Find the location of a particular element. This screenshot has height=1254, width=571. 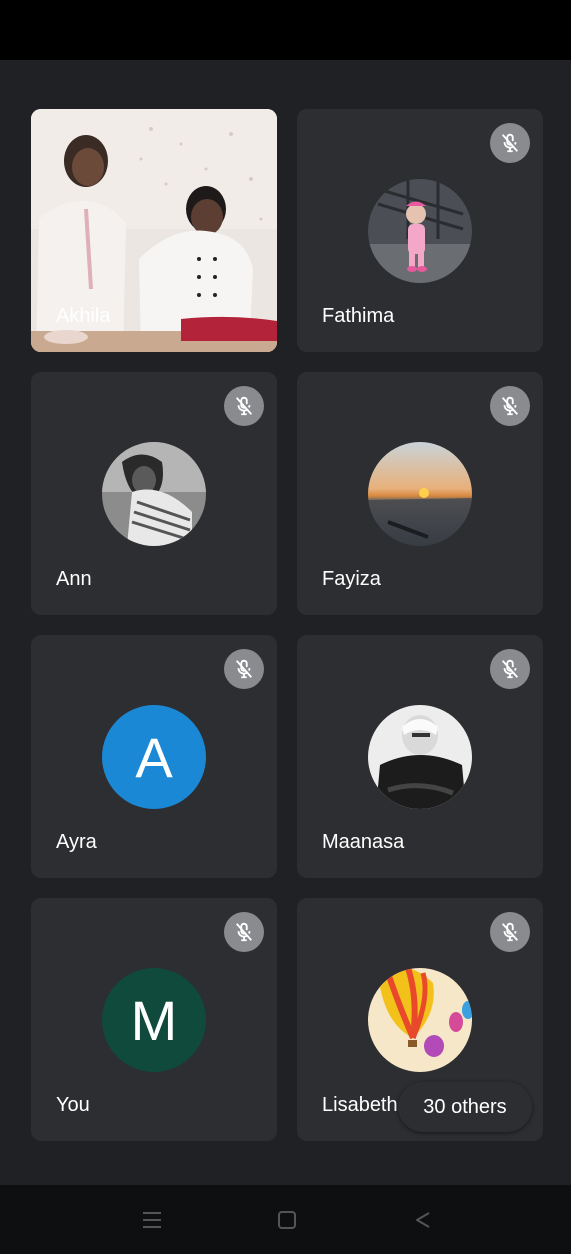

others-label: 30 others is located at coordinates (465, 1106).